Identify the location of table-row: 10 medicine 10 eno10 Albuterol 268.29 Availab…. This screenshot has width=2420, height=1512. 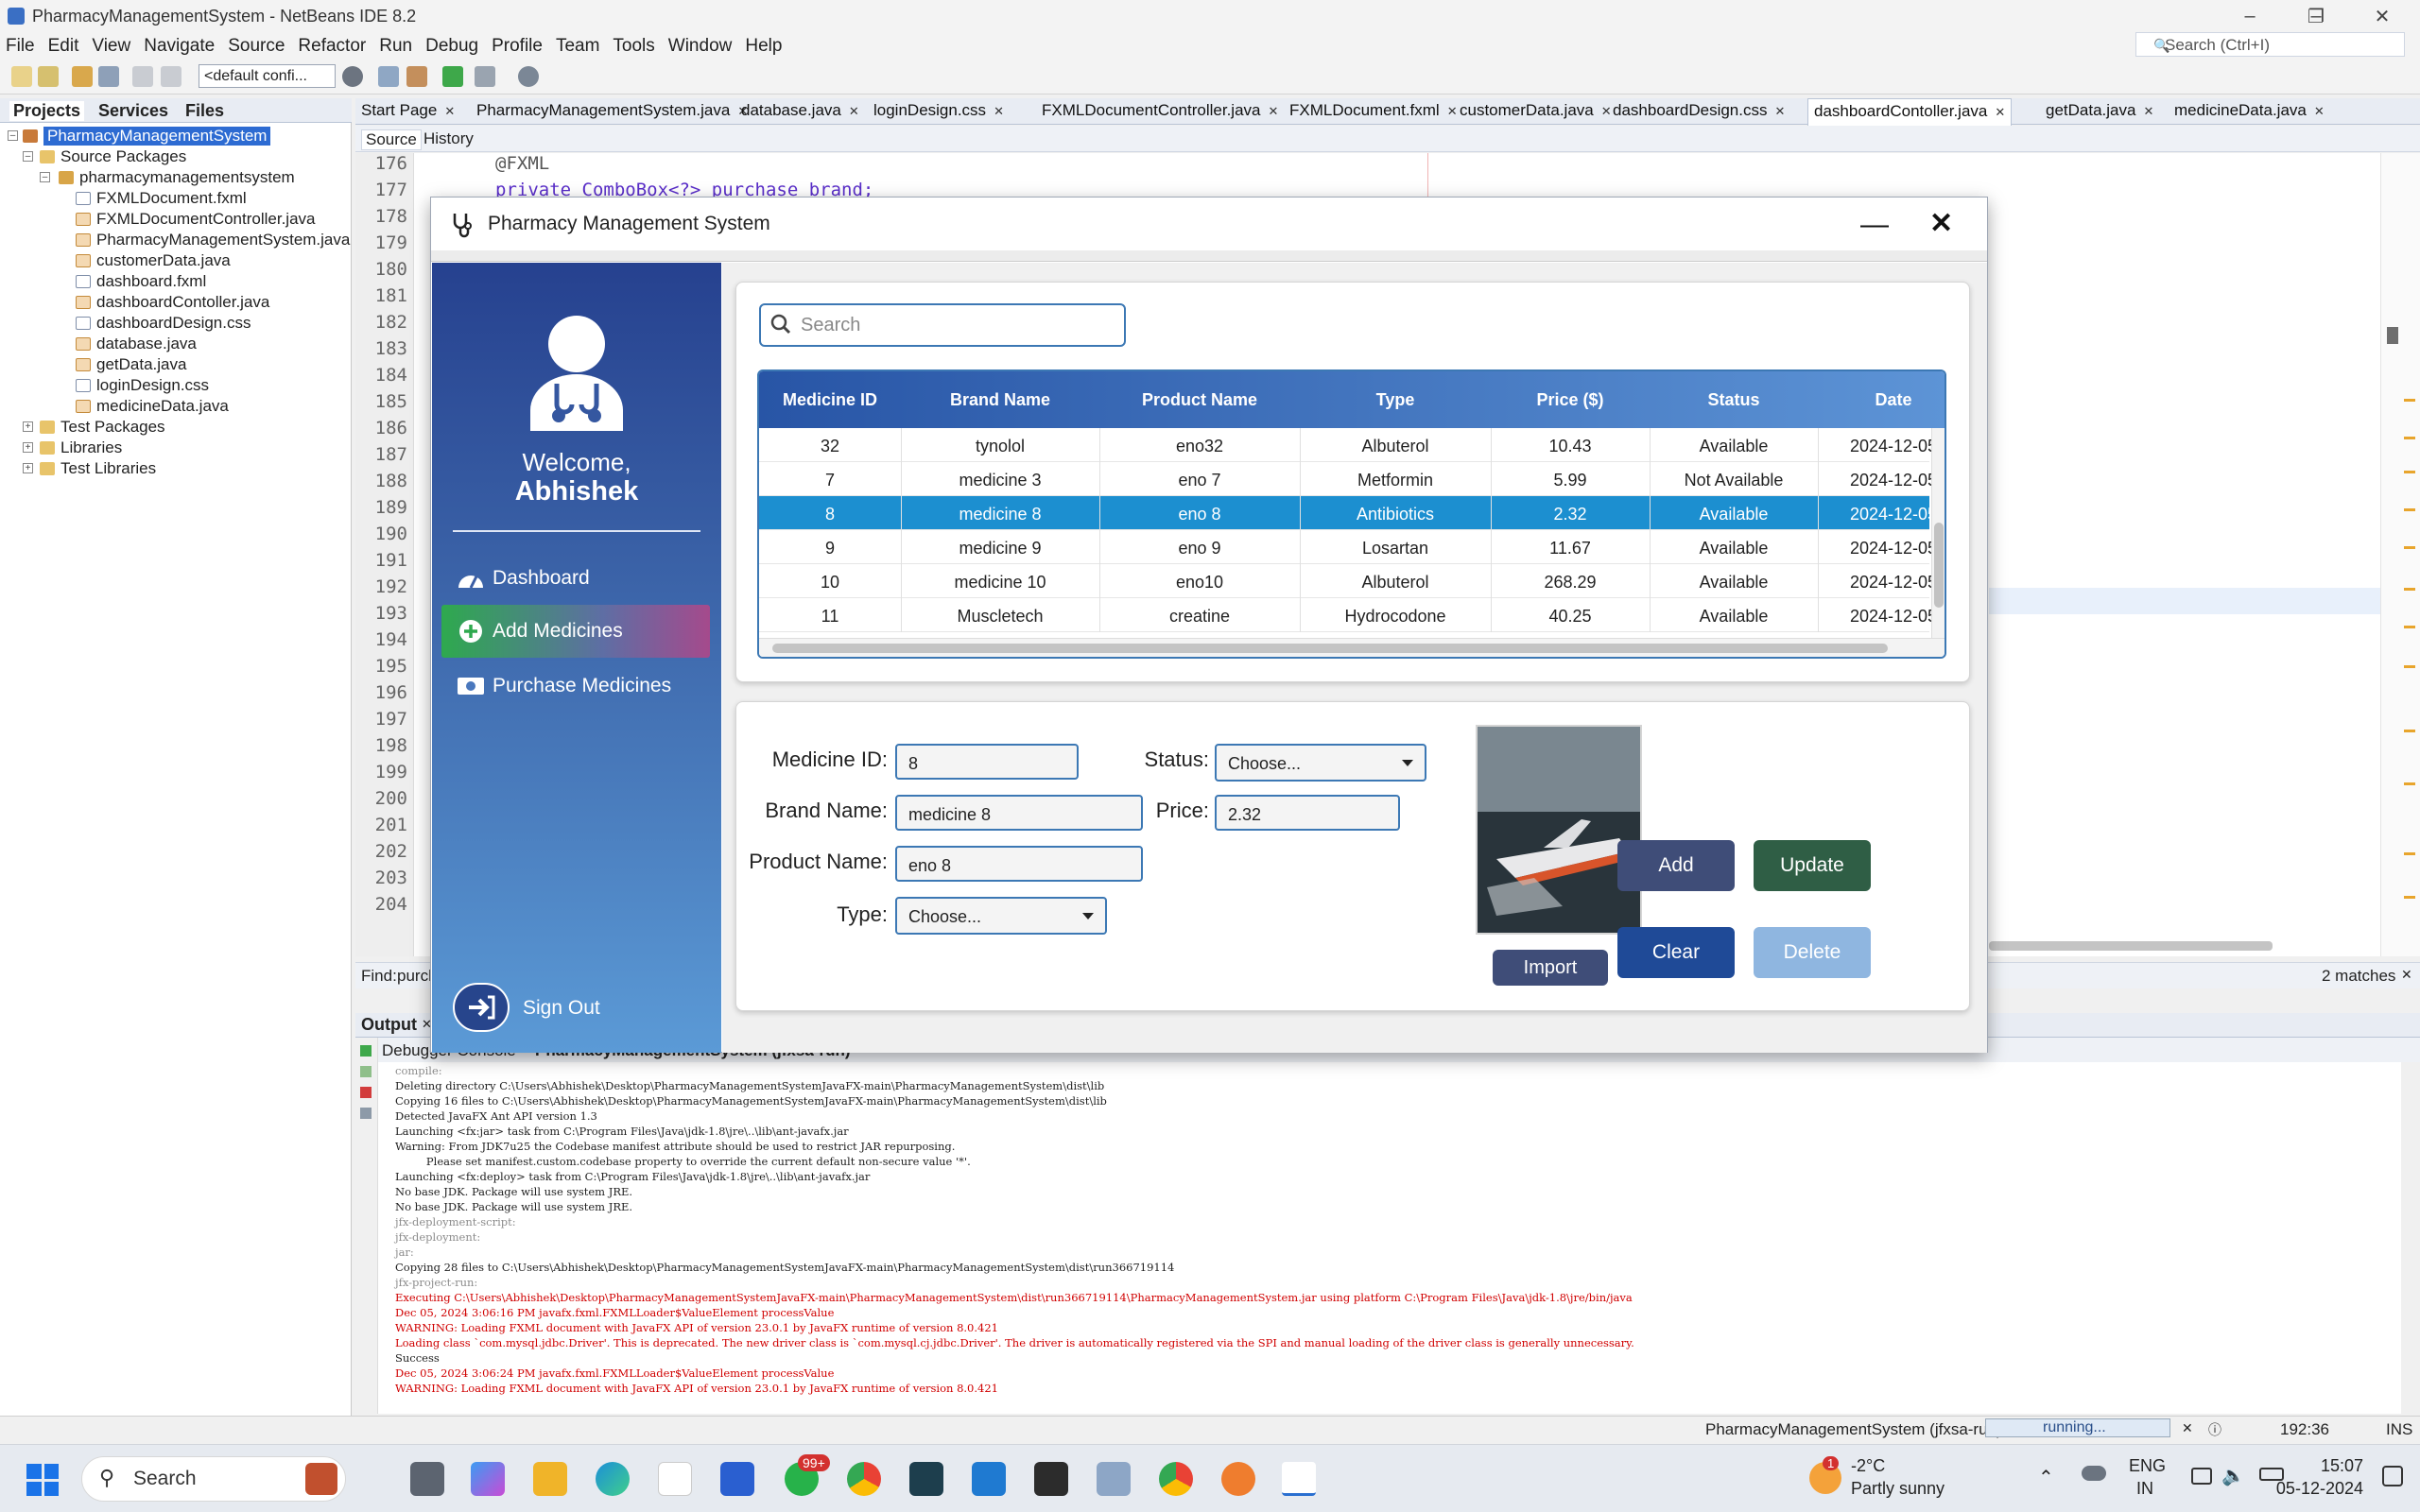
(1348, 581).